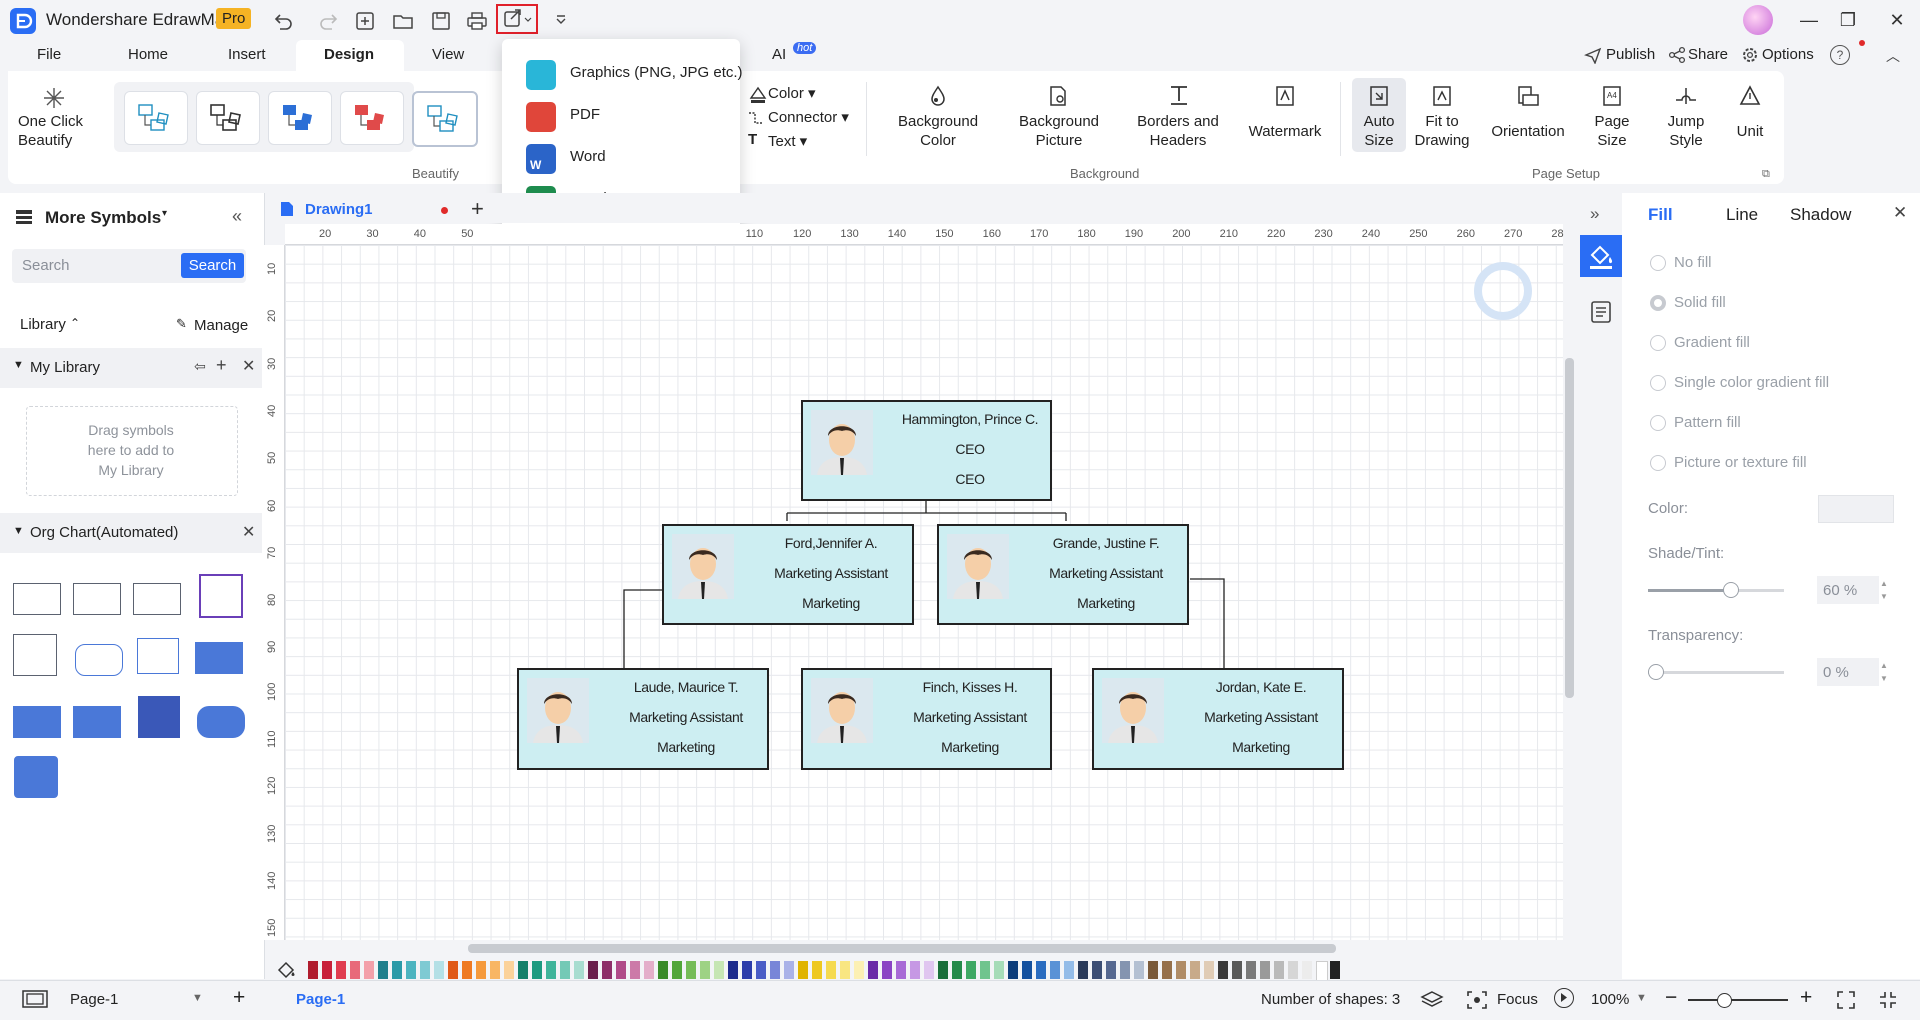  Describe the element at coordinates (287, 970) in the screenshot. I see `fill-bucket-icon` at that location.